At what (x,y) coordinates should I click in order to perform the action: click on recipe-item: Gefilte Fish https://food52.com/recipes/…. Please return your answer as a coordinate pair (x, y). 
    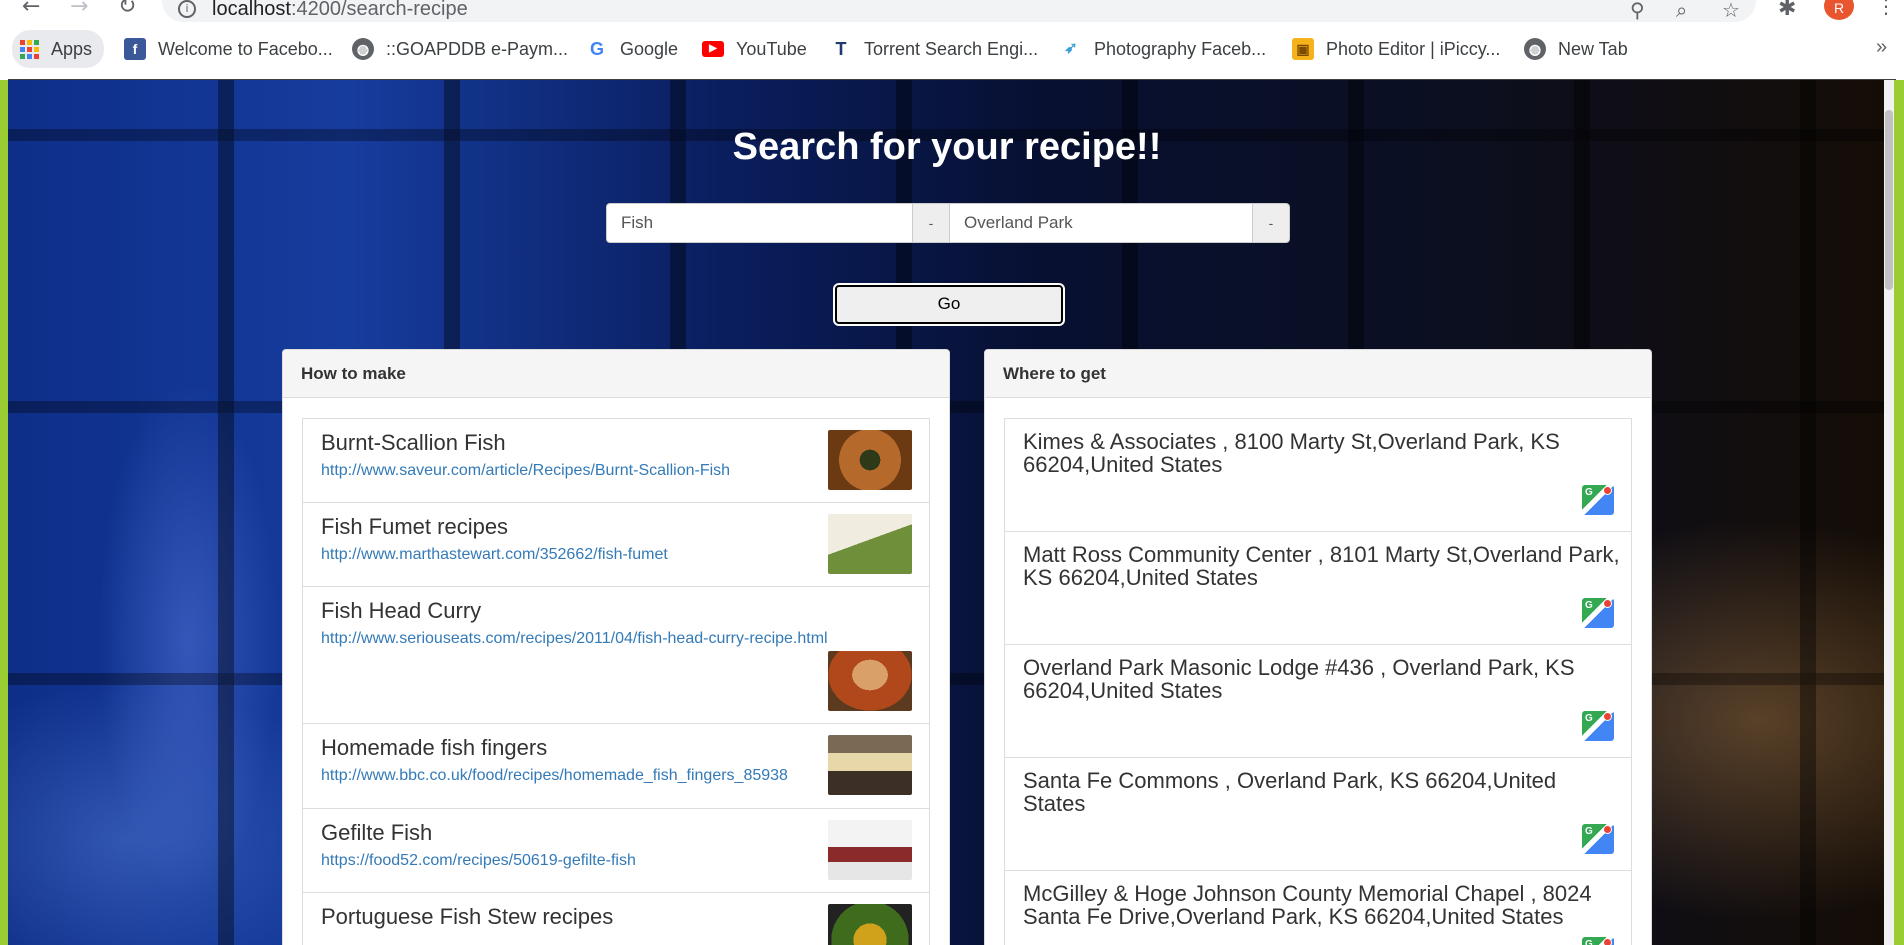
    Looking at the image, I should click on (616, 850).